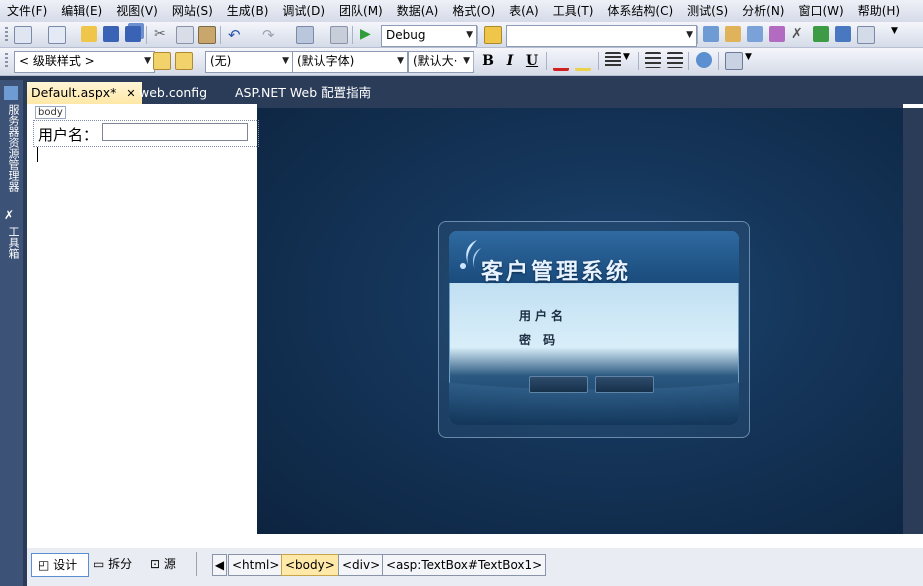 Image resolution: width=923 pixels, height=586 pixels. I want to click on add-item-icon, so click(57, 35).